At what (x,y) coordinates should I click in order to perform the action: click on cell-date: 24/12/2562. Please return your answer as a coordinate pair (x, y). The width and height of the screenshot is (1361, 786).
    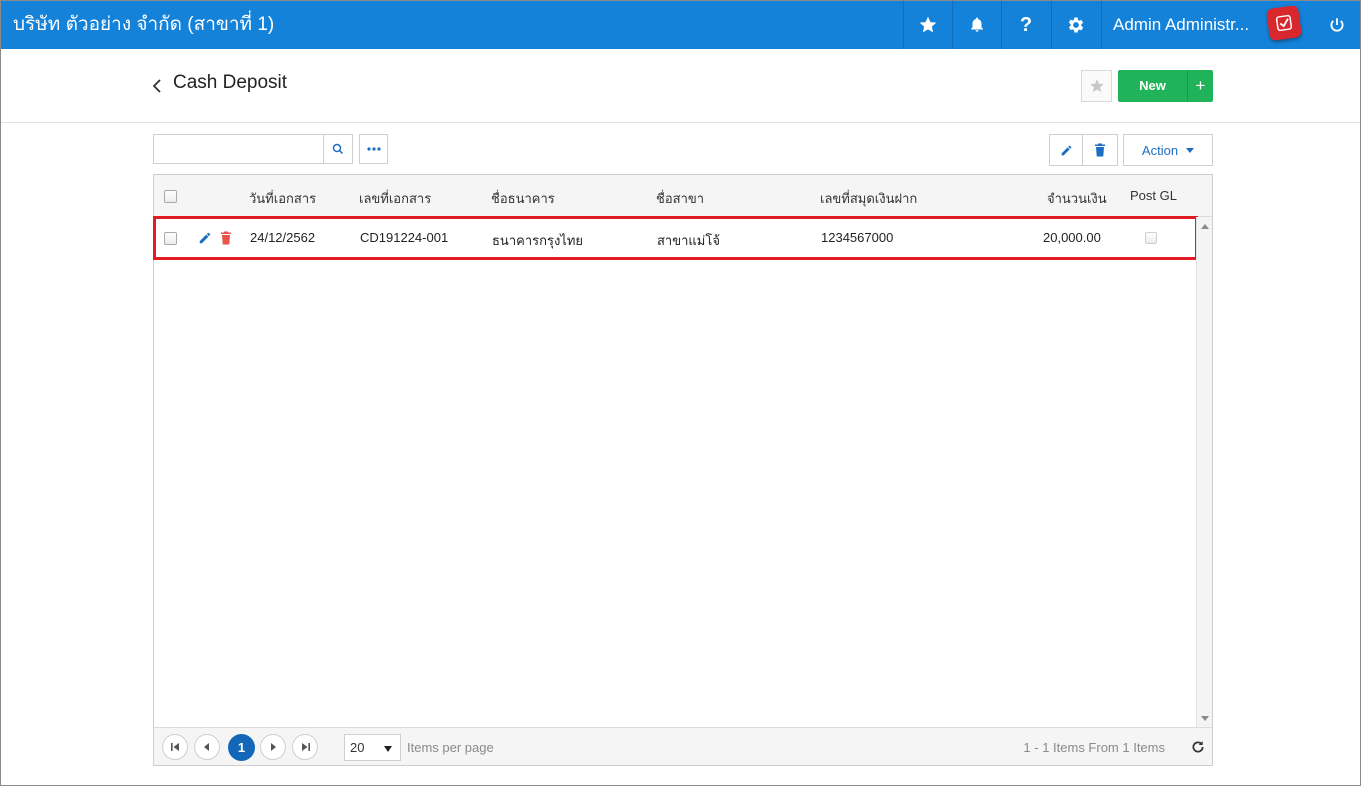
    Looking at the image, I should click on (283, 237).